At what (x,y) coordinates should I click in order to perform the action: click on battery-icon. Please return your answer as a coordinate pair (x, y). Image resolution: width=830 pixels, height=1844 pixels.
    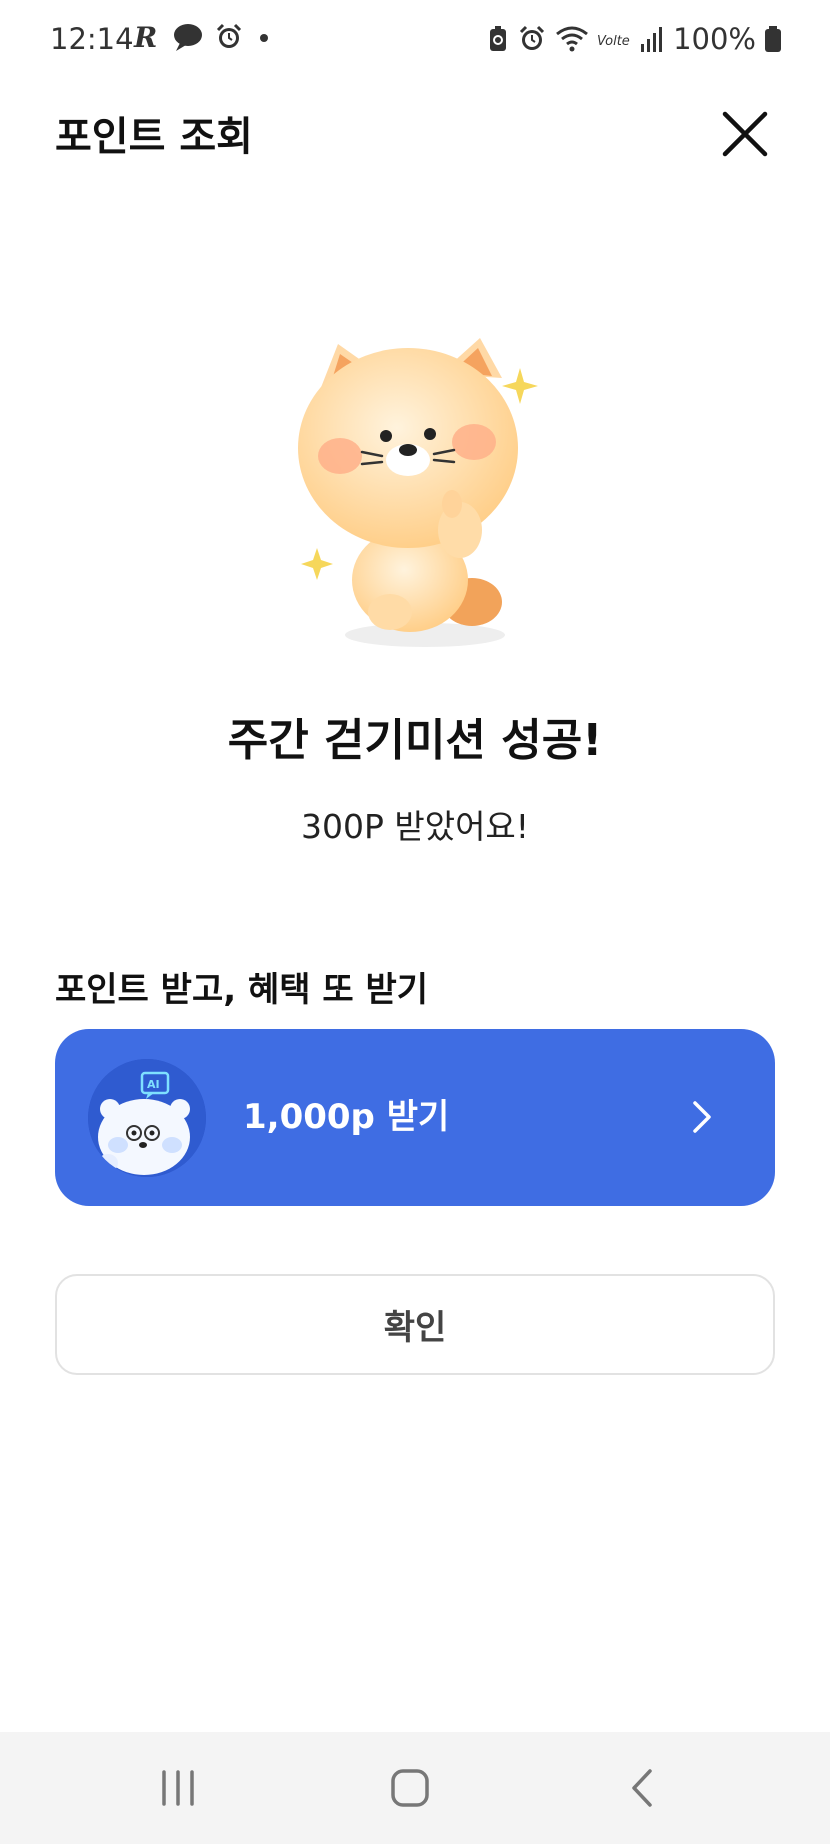
    Looking at the image, I should click on (773, 39).